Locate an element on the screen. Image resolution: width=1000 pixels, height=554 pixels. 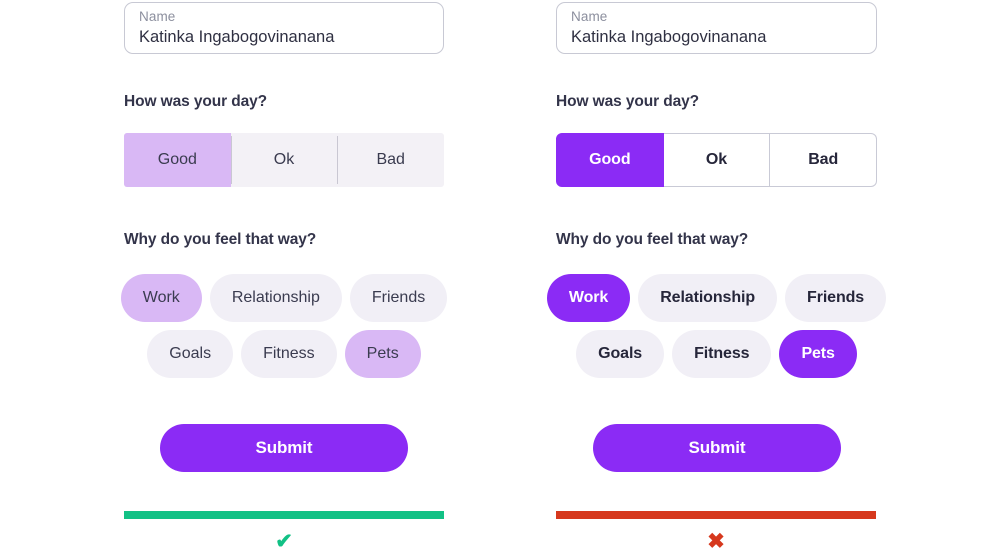
result-bar-error is located at coordinates (716, 515).